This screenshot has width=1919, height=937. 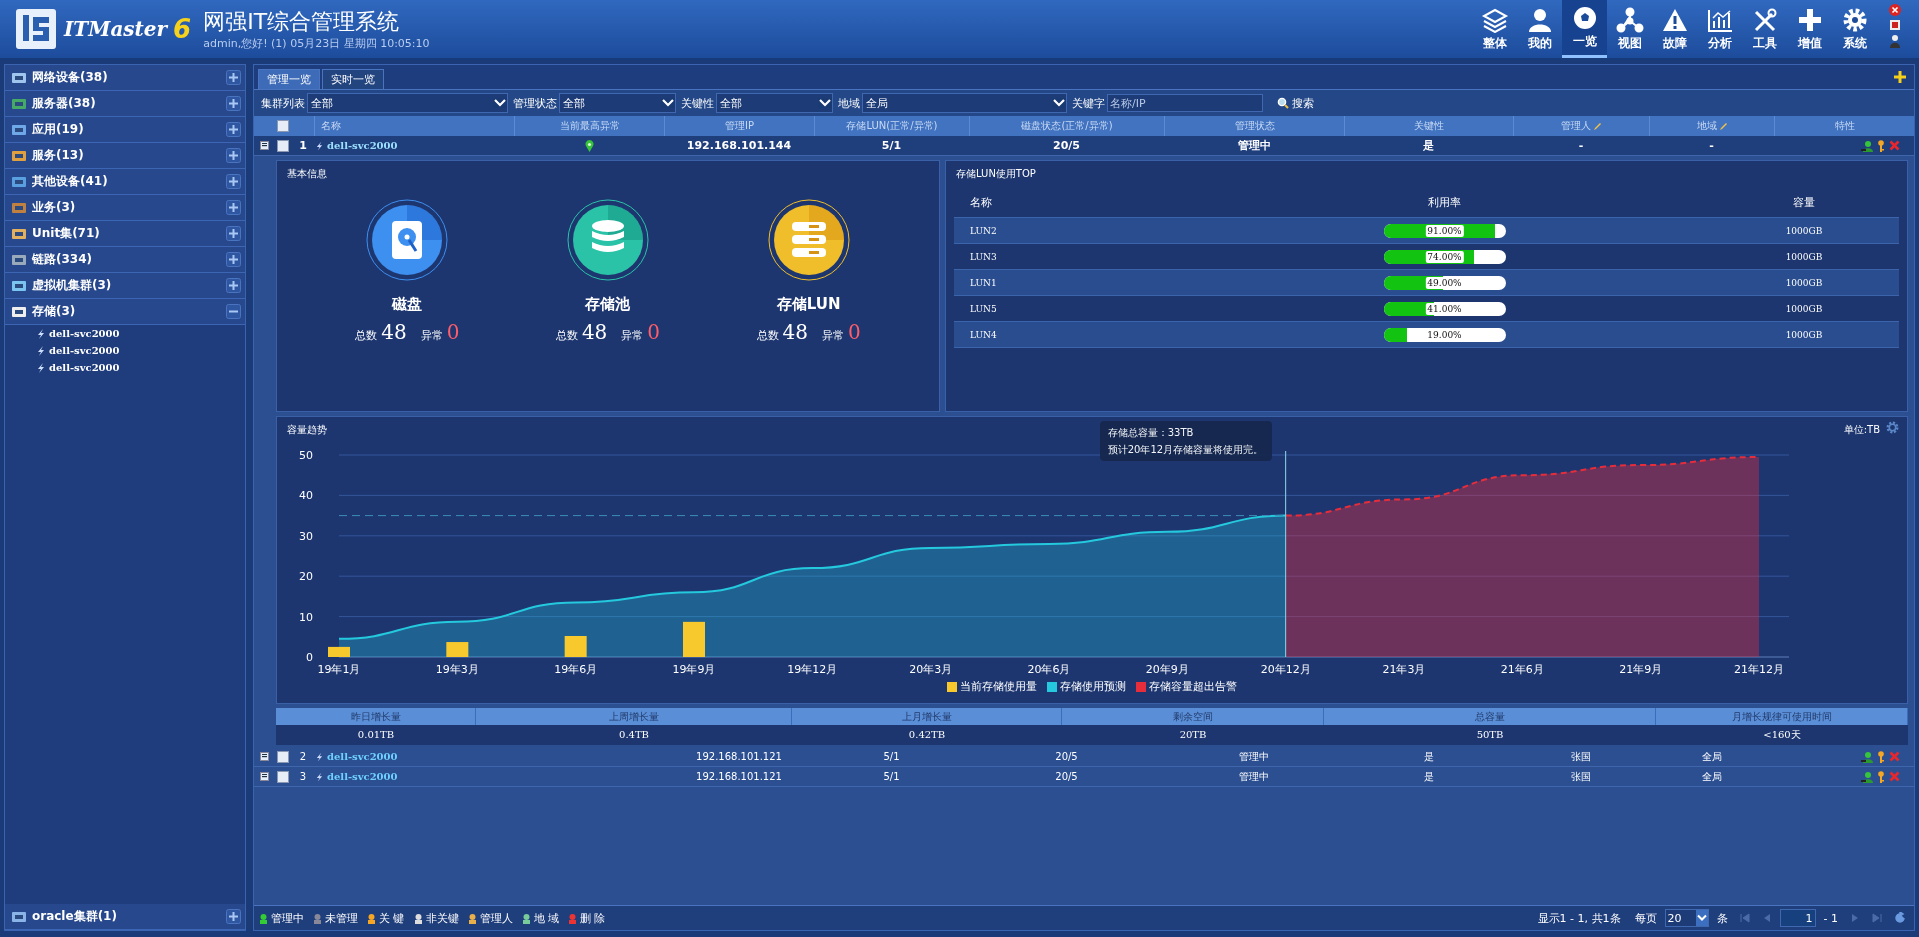 What do you see at coordinates (1084, 146) in the screenshot?
I see `table-row: 1 dell-svc2000 192.168.101.144 5/1 20/5 管理中 是 - -` at bounding box center [1084, 146].